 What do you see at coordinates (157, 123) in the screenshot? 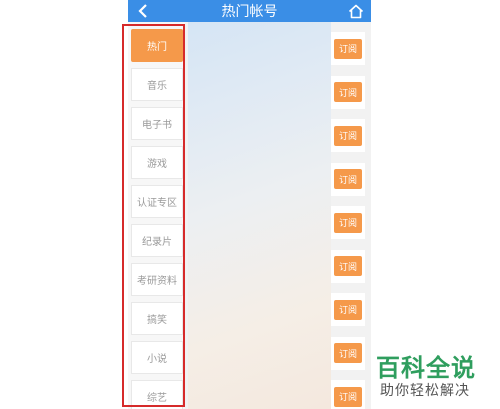
I see `sidebar-item-2: 电子书` at bounding box center [157, 123].